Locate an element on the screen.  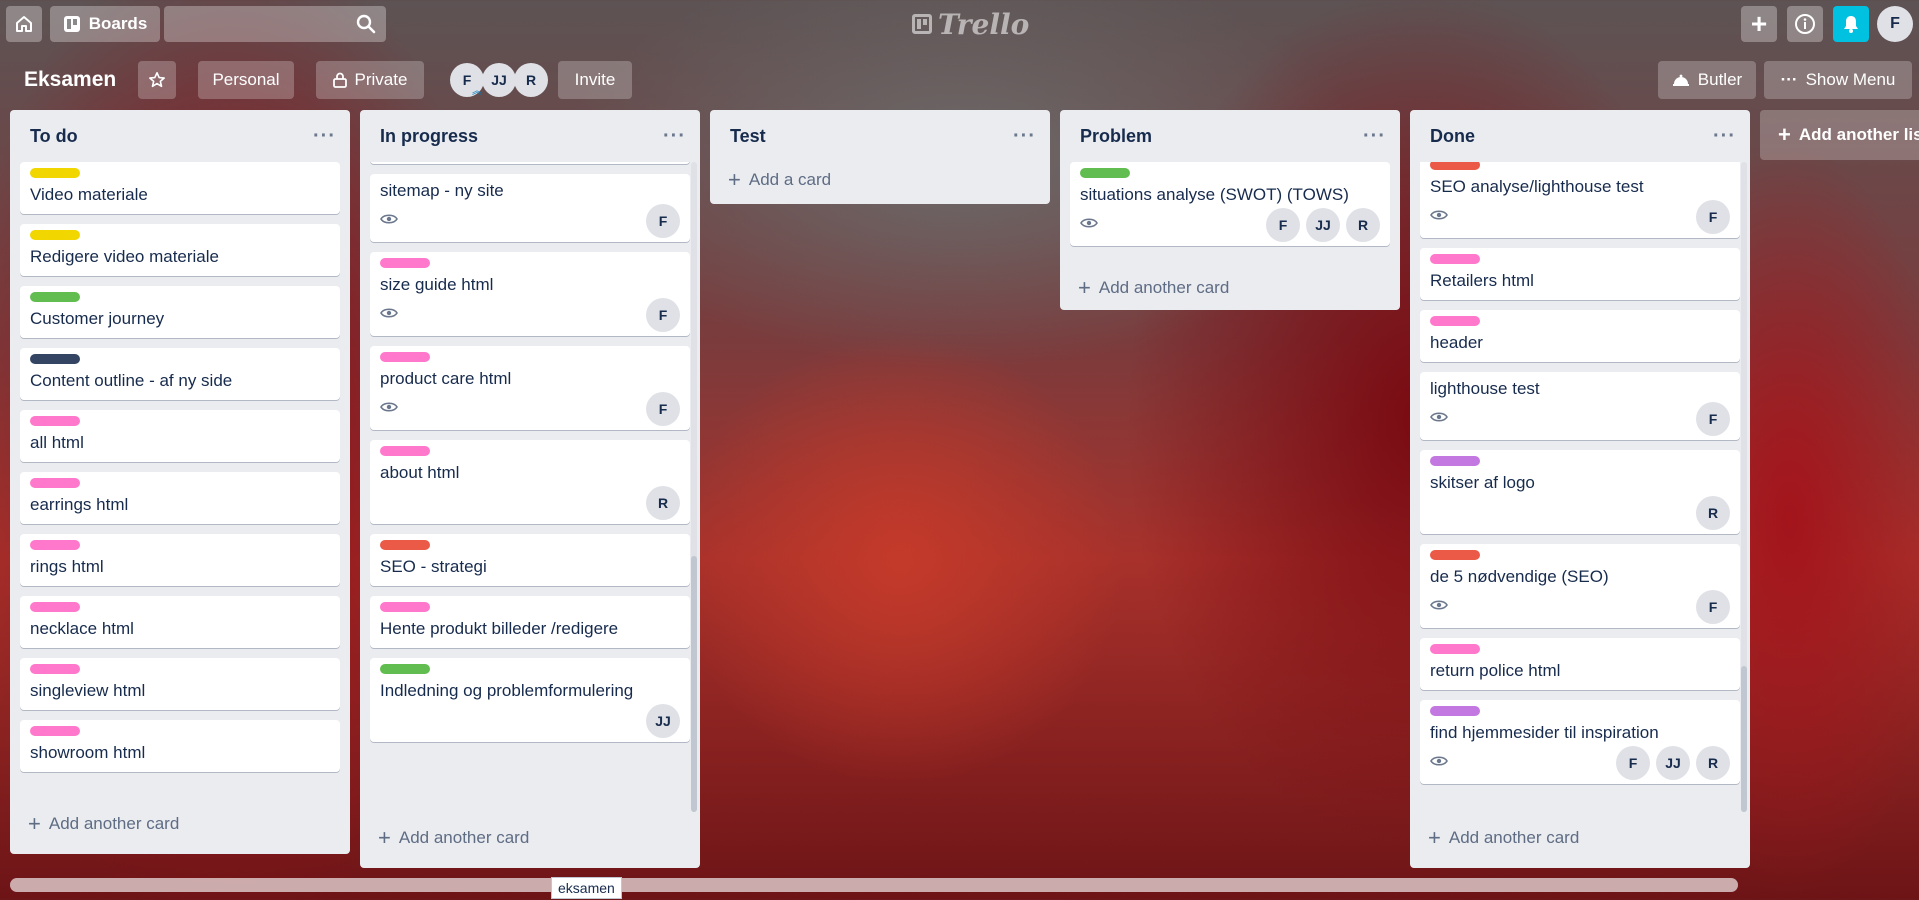
show-menu-button: ··· Show Menu is located at coordinates (1838, 80).